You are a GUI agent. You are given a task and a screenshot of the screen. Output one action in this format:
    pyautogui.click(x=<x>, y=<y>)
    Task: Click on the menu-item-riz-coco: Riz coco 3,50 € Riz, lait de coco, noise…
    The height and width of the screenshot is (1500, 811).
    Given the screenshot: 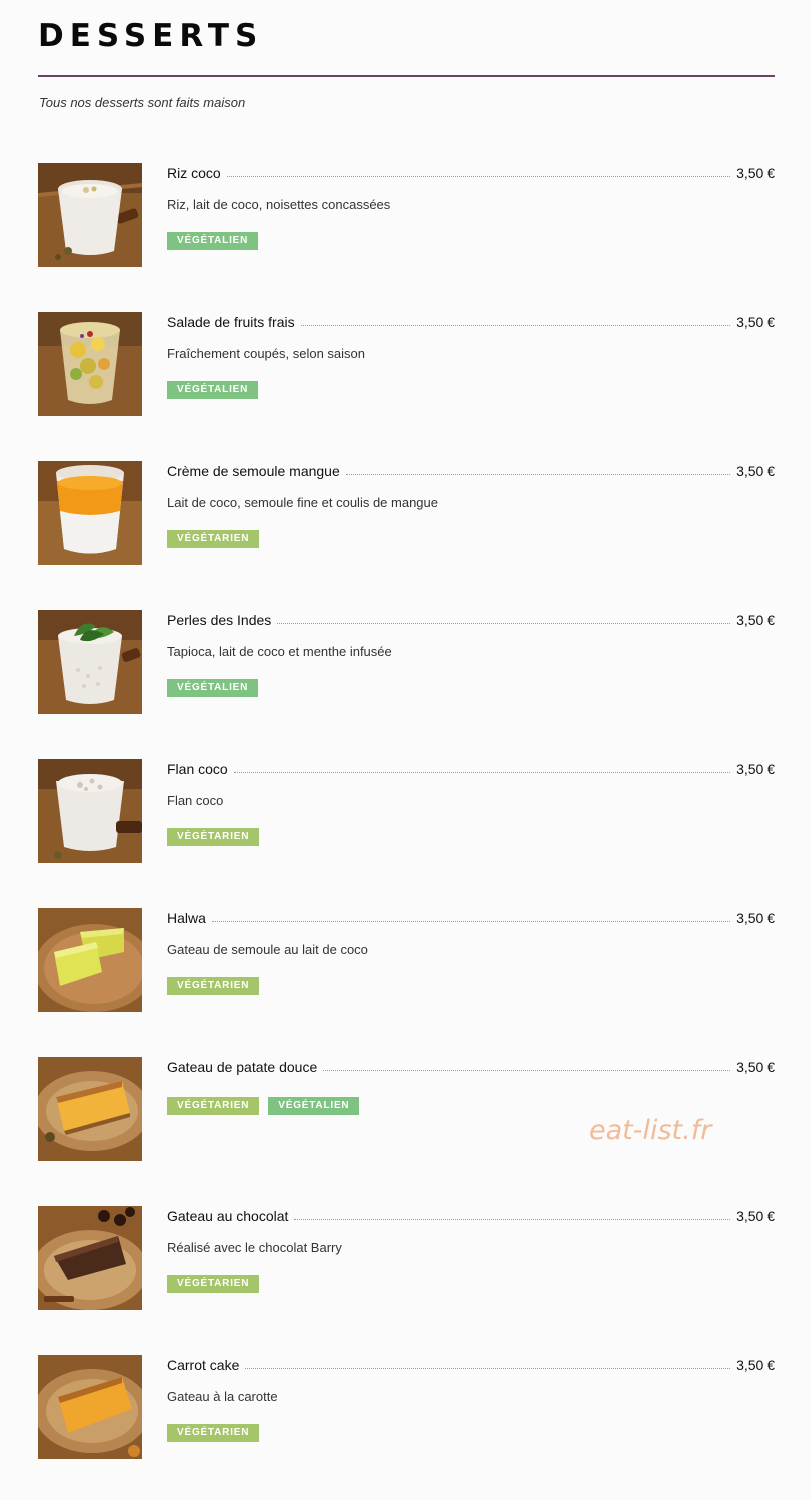 What is the action you would take?
    pyautogui.click(x=406, y=215)
    